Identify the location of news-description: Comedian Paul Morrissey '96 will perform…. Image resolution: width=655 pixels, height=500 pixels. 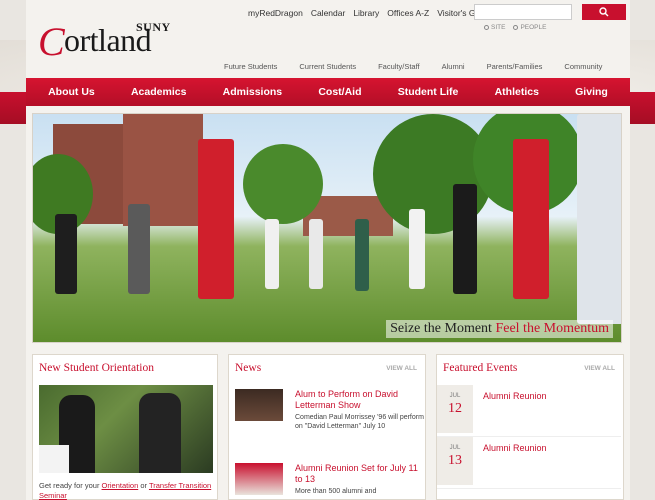
(359, 422).